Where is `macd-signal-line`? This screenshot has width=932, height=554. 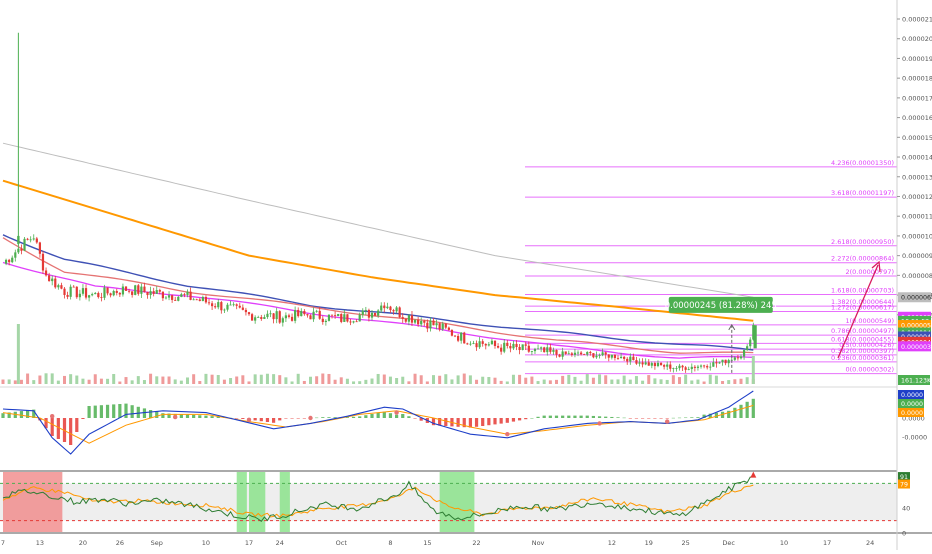
macd-signal-line is located at coordinates (378, 424).